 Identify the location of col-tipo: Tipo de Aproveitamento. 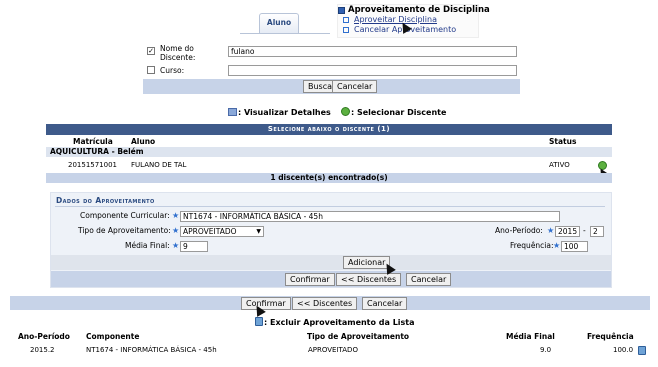
(358, 336).